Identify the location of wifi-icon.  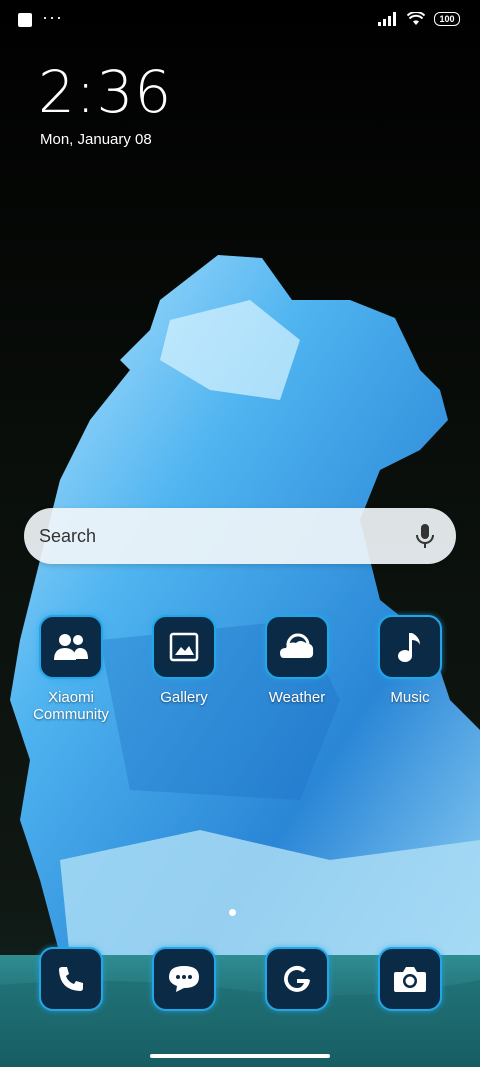
(416, 18).